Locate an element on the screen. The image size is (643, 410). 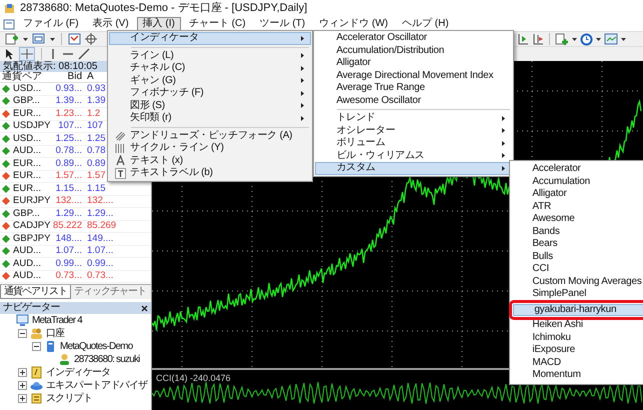
menu-item: ギャン (G) is located at coordinates (210, 80).